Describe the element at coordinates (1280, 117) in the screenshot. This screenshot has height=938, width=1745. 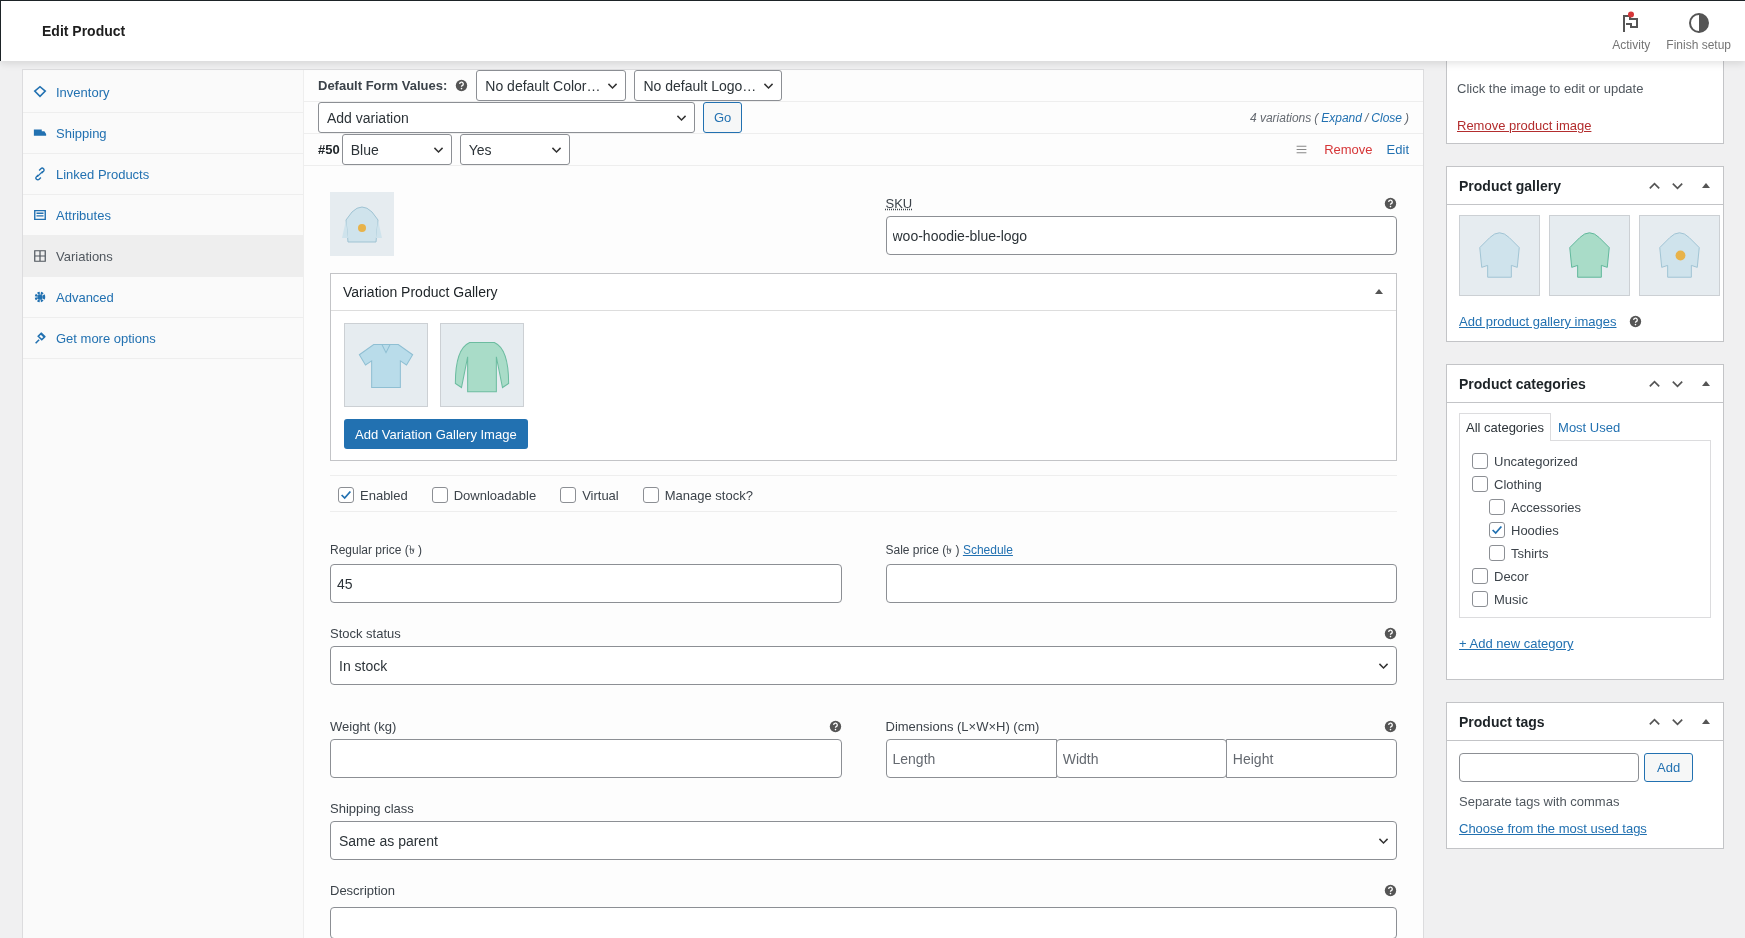
I see `variation-count: 4 variations` at that location.